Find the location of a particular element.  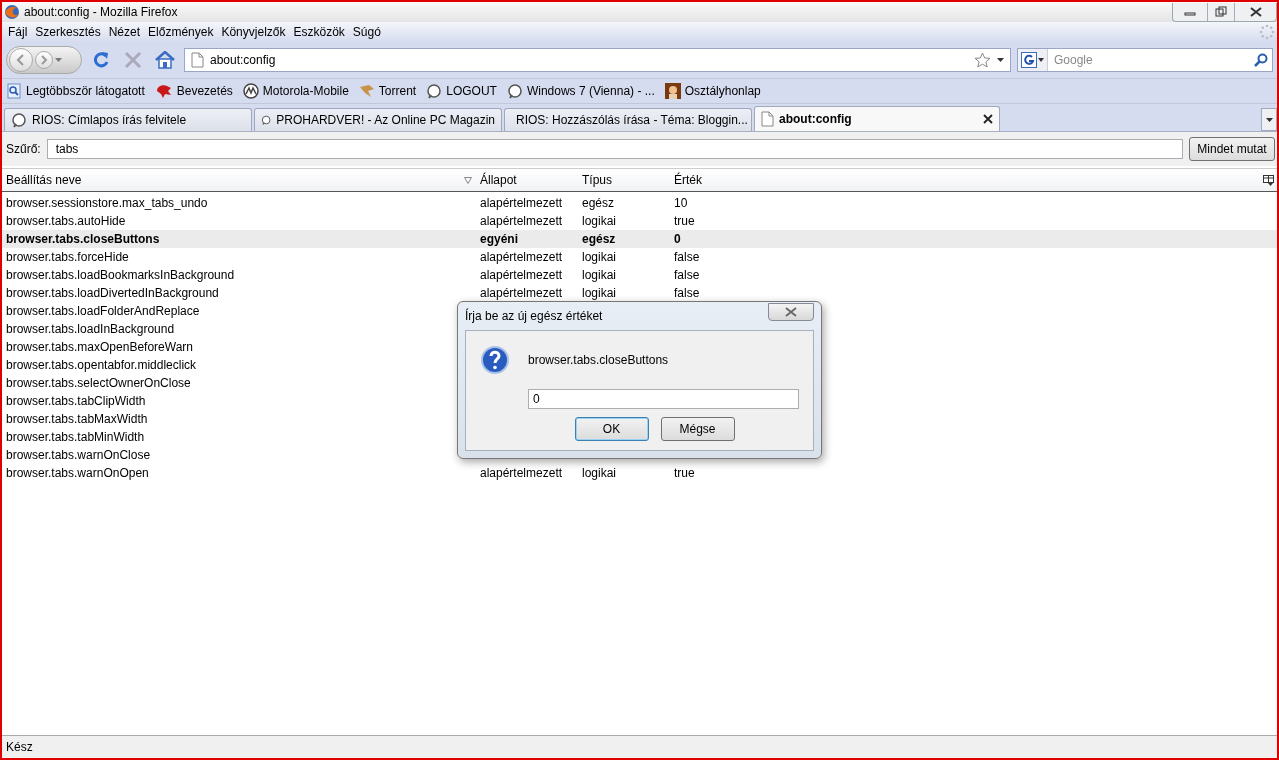

status-text: Kész is located at coordinates (19, 747).